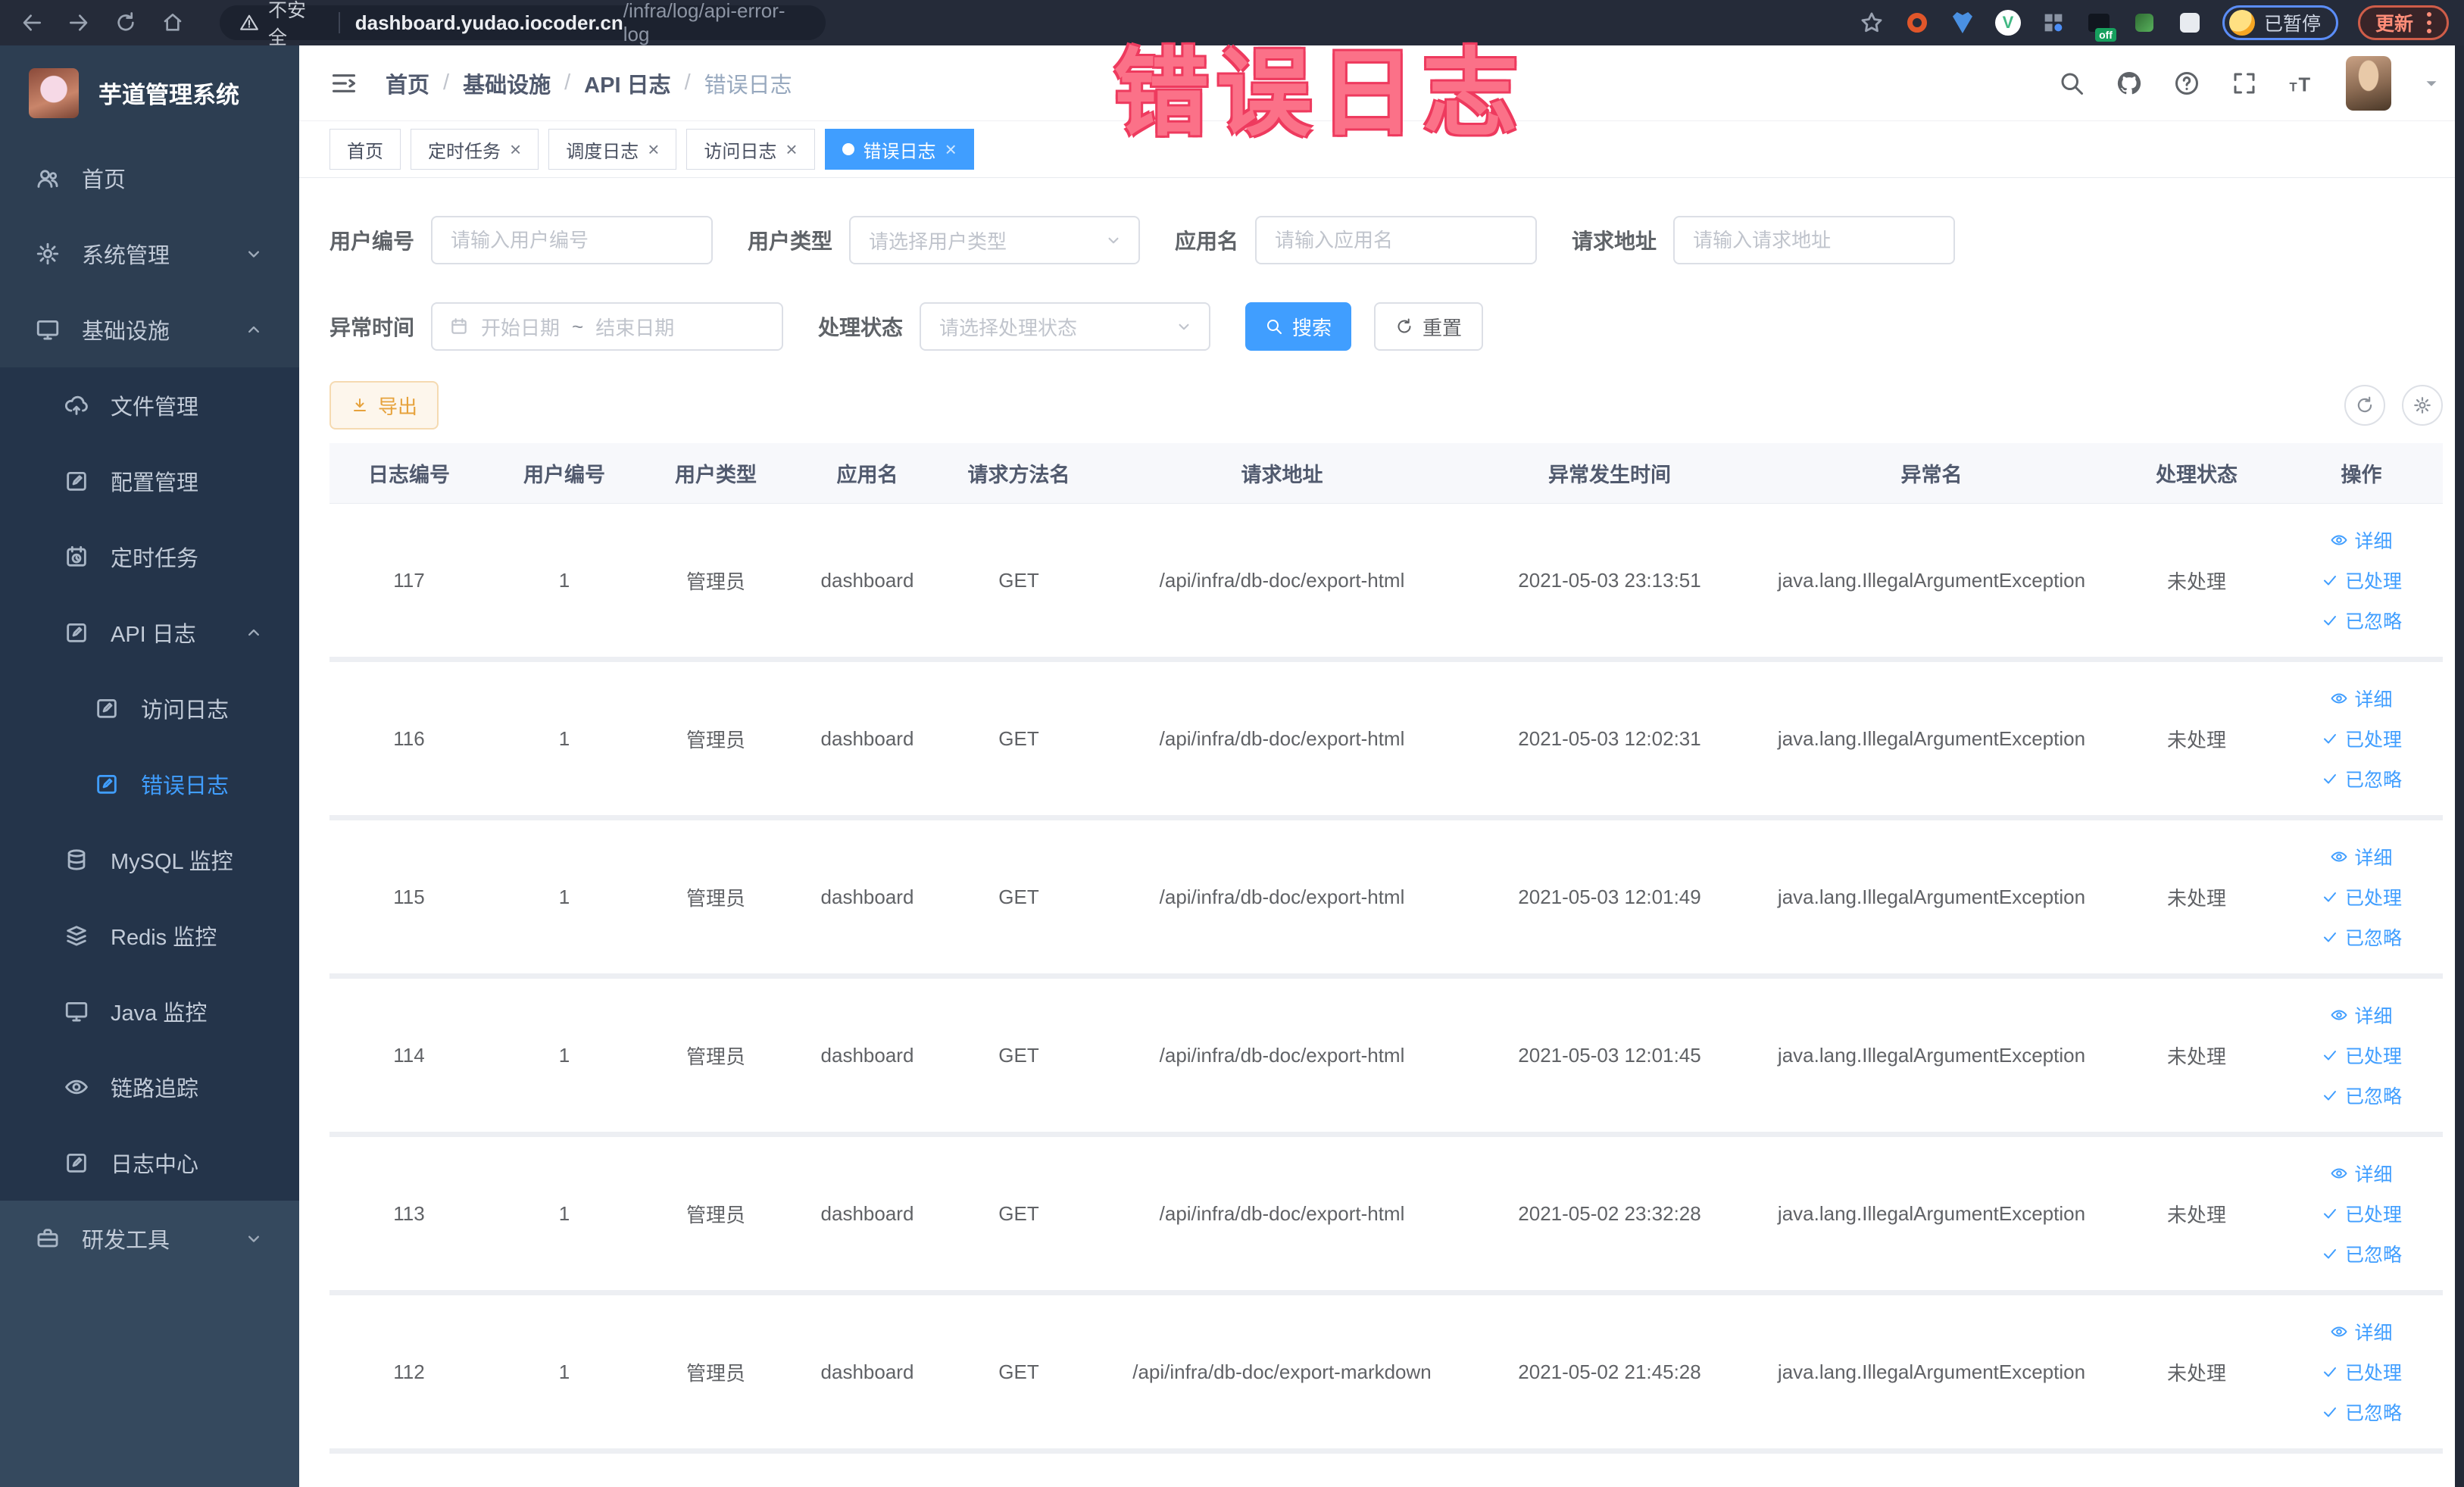 This screenshot has width=2464, height=1487. What do you see at coordinates (2280, 22) in the screenshot?
I see `browser-profile-chip: 已暂停` at bounding box center [2280, 22].